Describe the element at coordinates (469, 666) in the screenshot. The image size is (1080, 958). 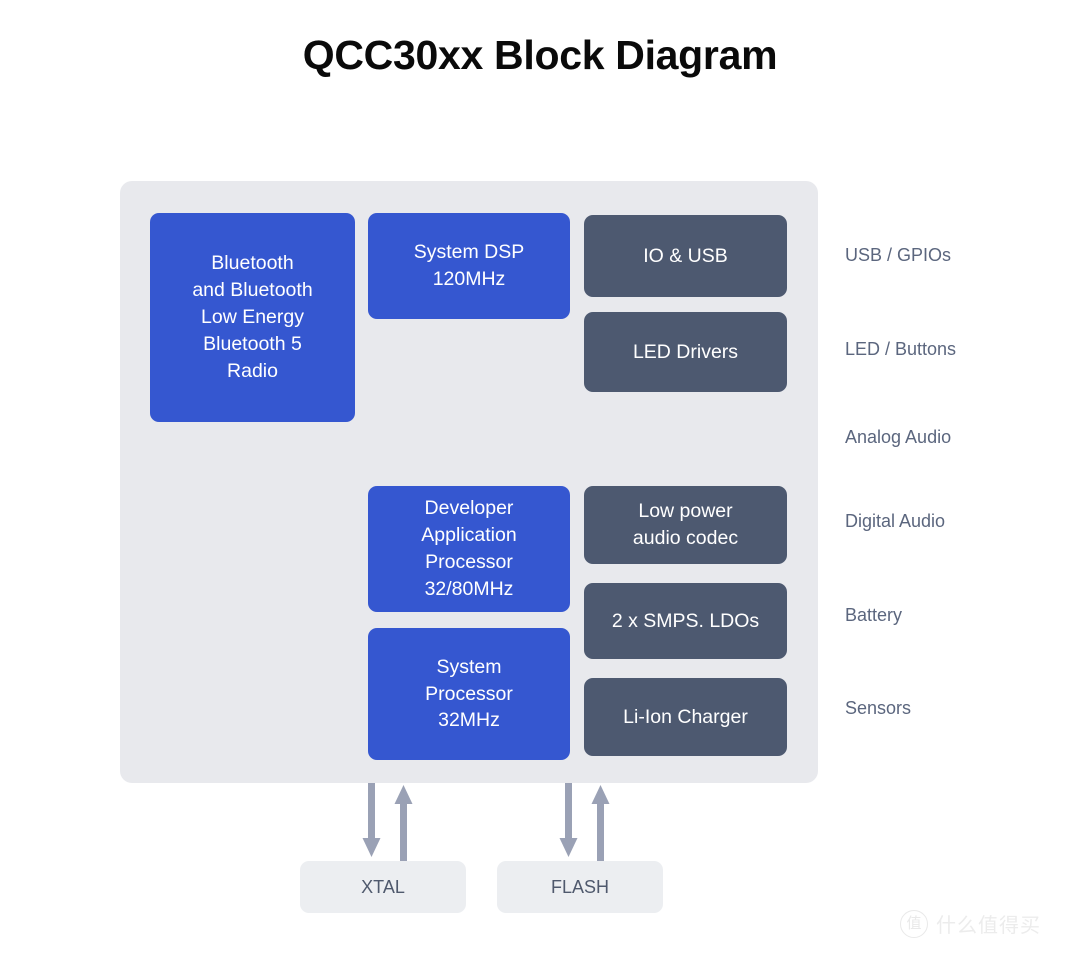
I see `block-line: System` at that location.